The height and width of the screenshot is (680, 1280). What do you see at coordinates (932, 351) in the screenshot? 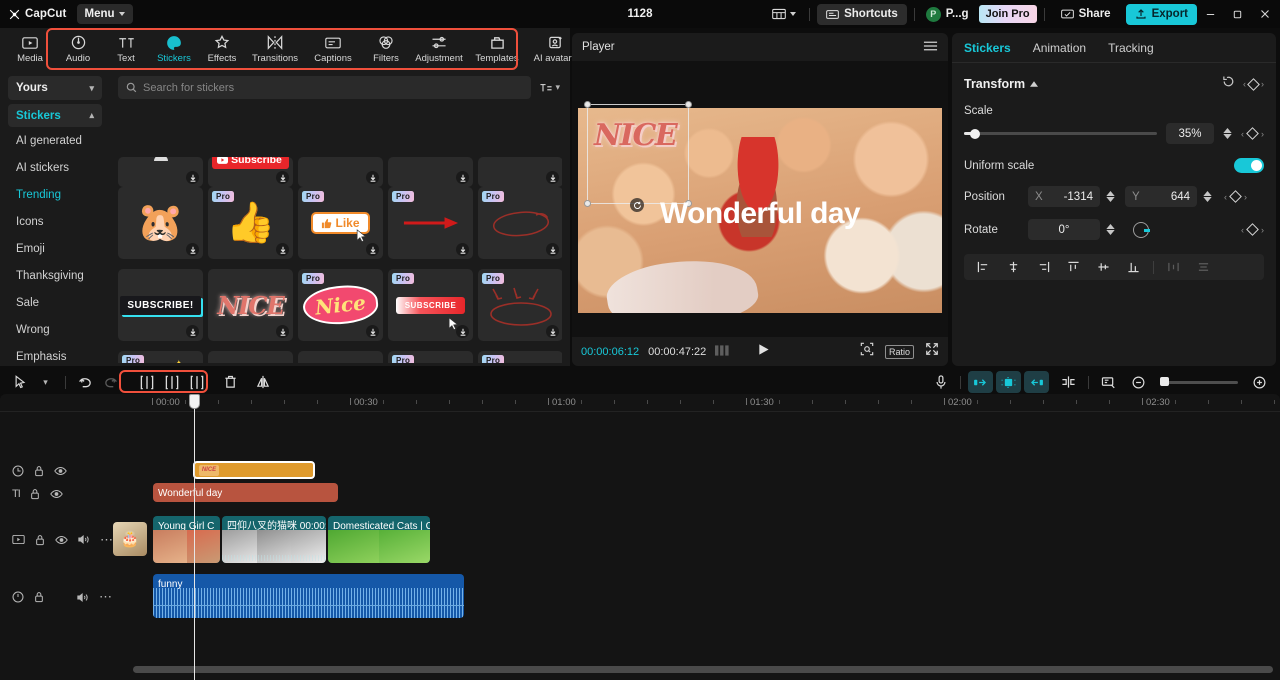
I see `fullscreen-button` at bounding box center [932, 351].